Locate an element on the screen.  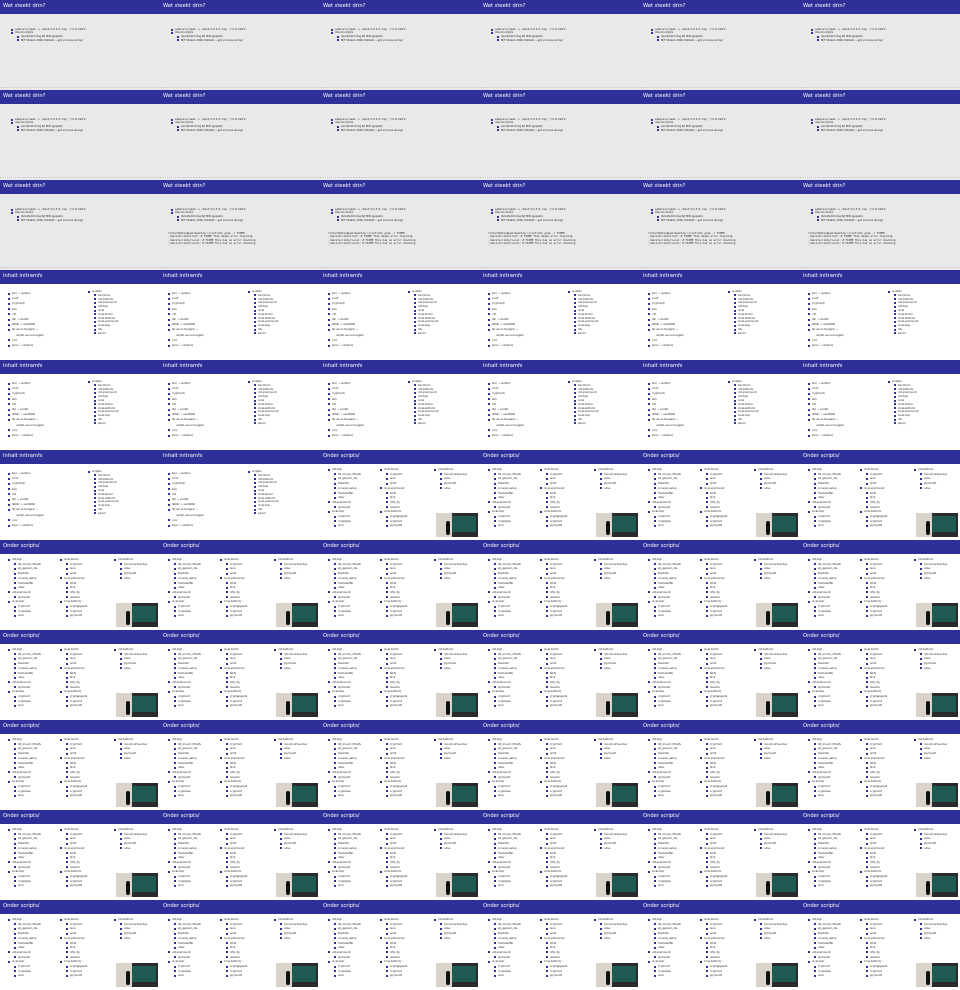
slide-title-bar: Onder scripts/ is located at coordinates (880, 727).